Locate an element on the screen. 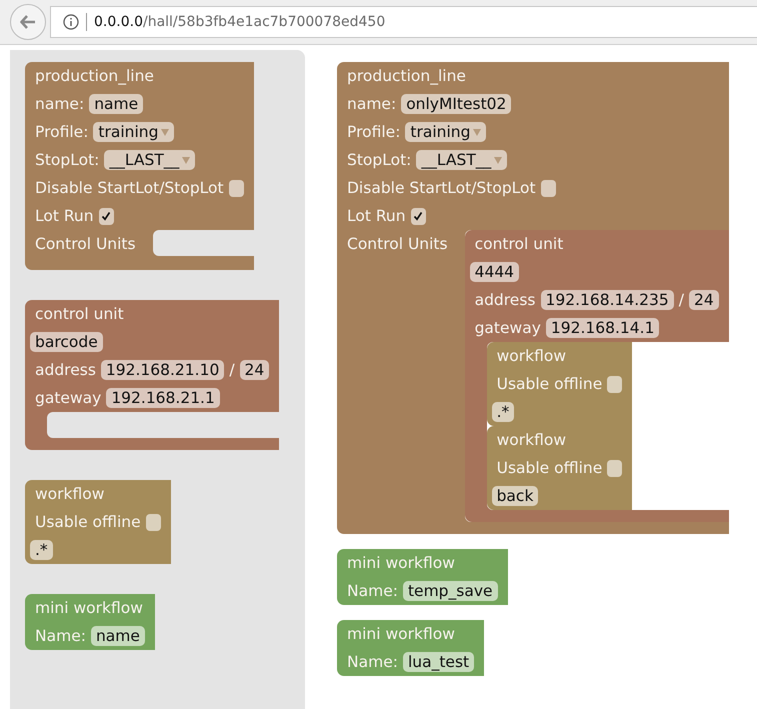 The image size is (757, 709). control-unit-block: control unit barcode address 192.168.21.10 / 24 gateway 192.168.21.1 is located at coordinates (152, 375).